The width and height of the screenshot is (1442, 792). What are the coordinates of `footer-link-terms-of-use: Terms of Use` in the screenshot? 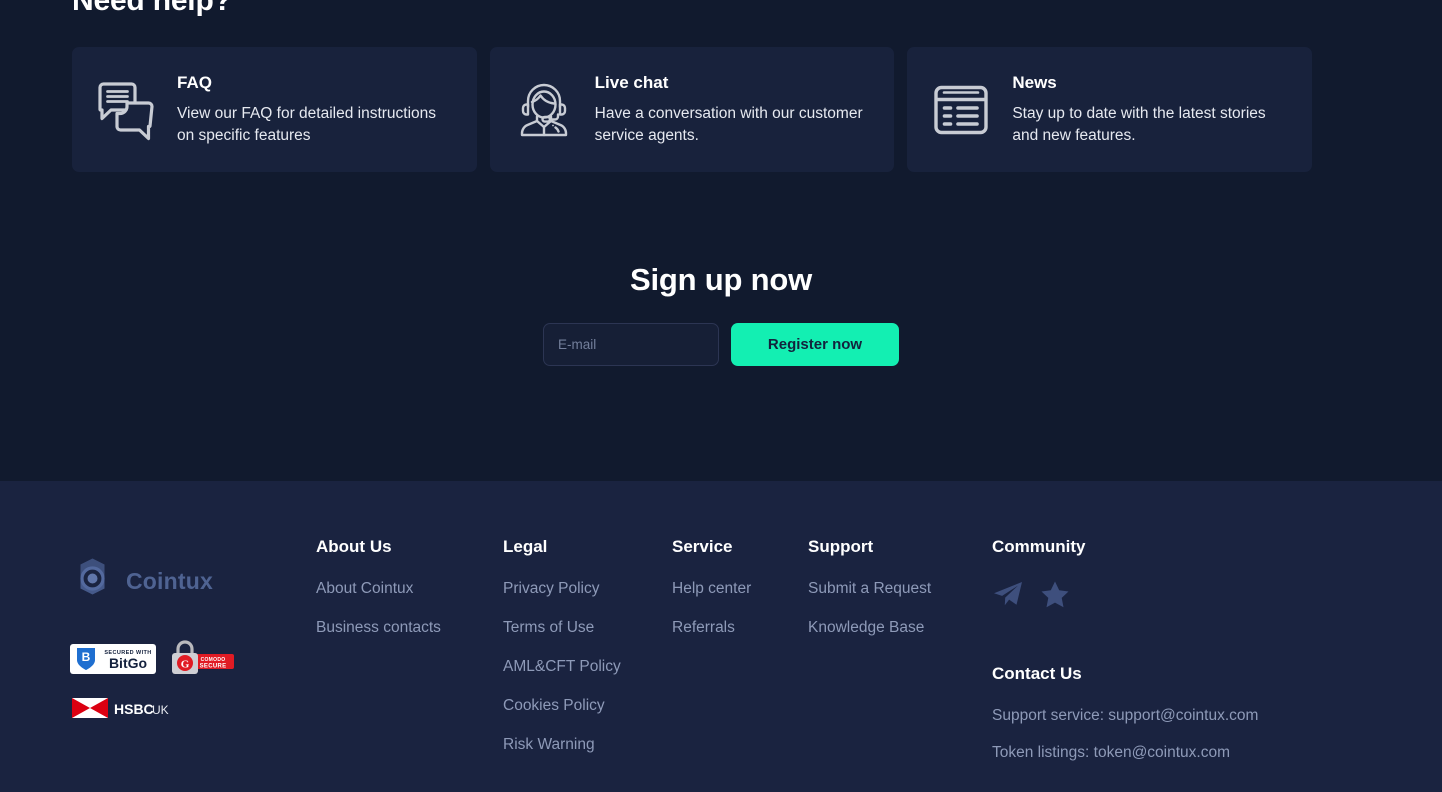 It's located at (562, 628).